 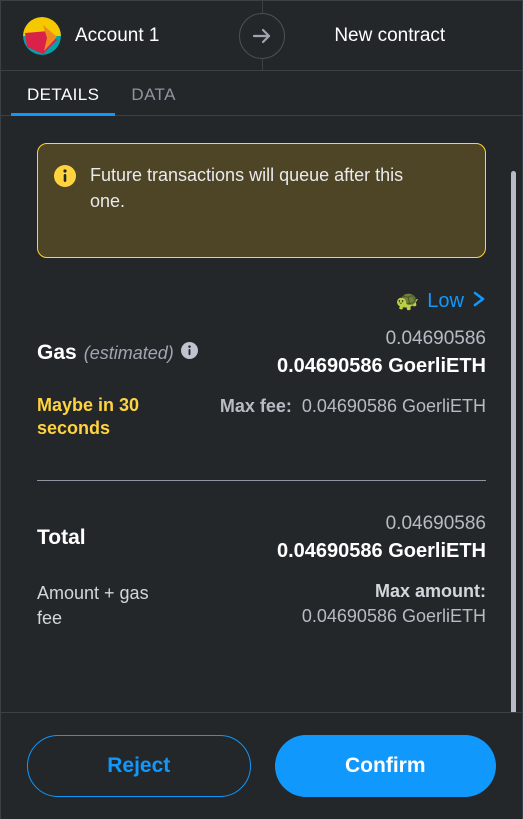 I want to click on max-fee-label: Max fee:, so click(x=255, y=406).